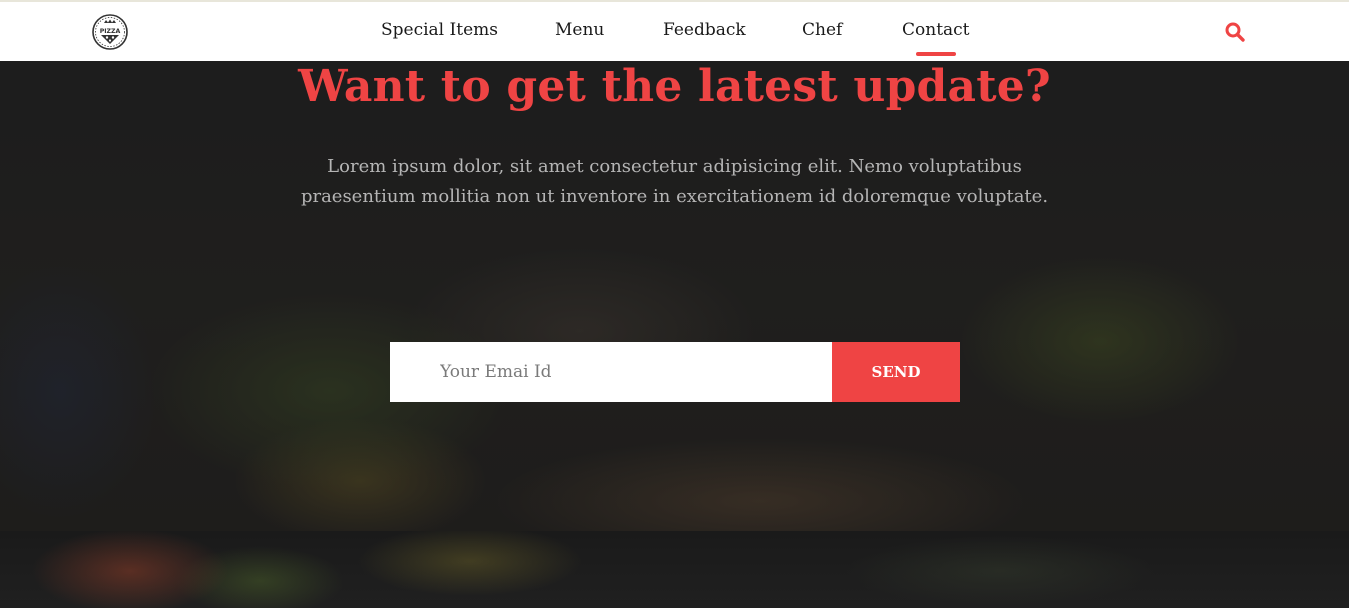 This screenshot has height=608, width=1349. I want to click on nav-link-menu: Menu, so click(579, 30).